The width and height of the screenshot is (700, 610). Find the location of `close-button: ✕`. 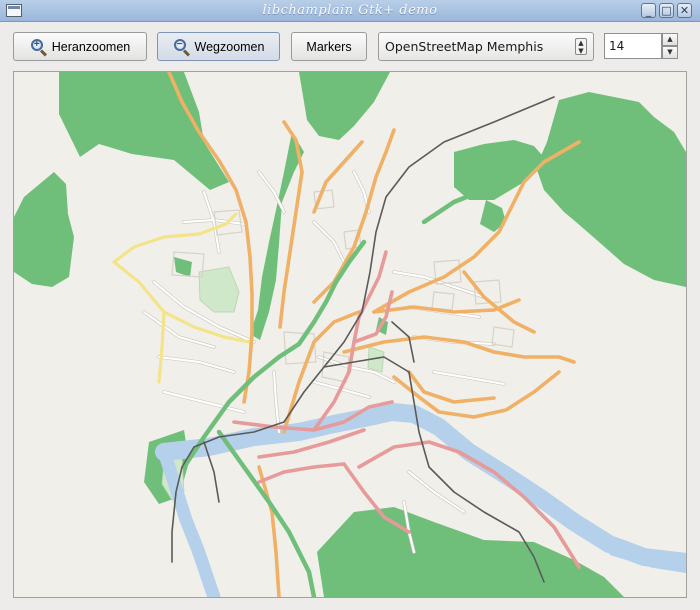

close-button: ✕ is located at coordinates (684, 10).